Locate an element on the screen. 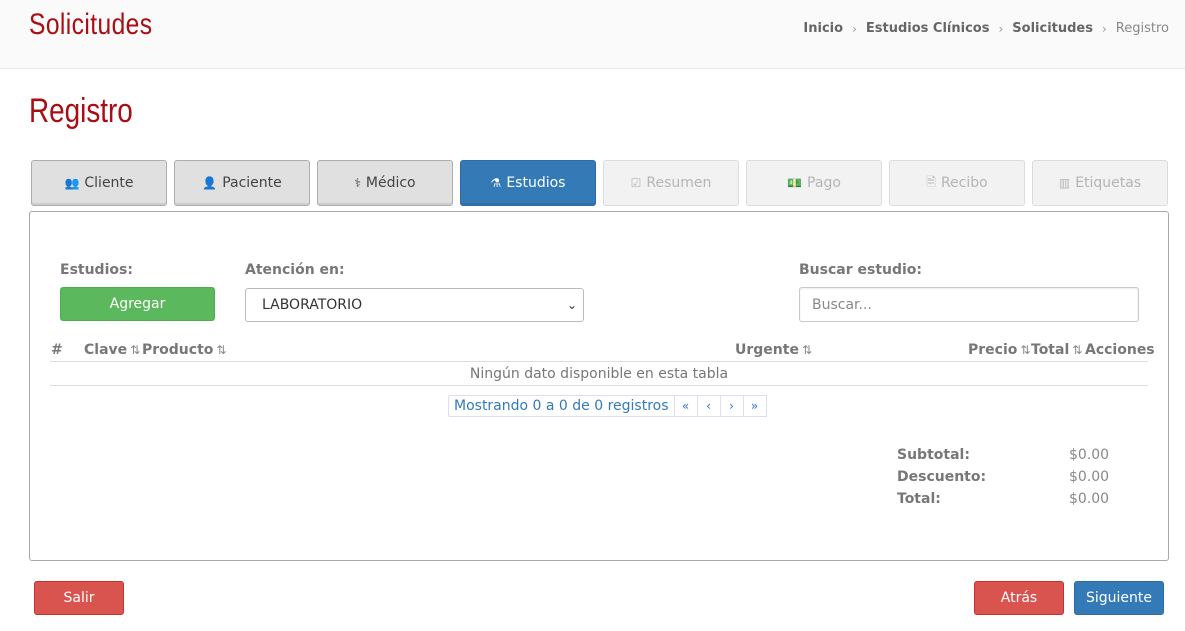  total-value: $0.00 is located at coordinates (1089, 499).